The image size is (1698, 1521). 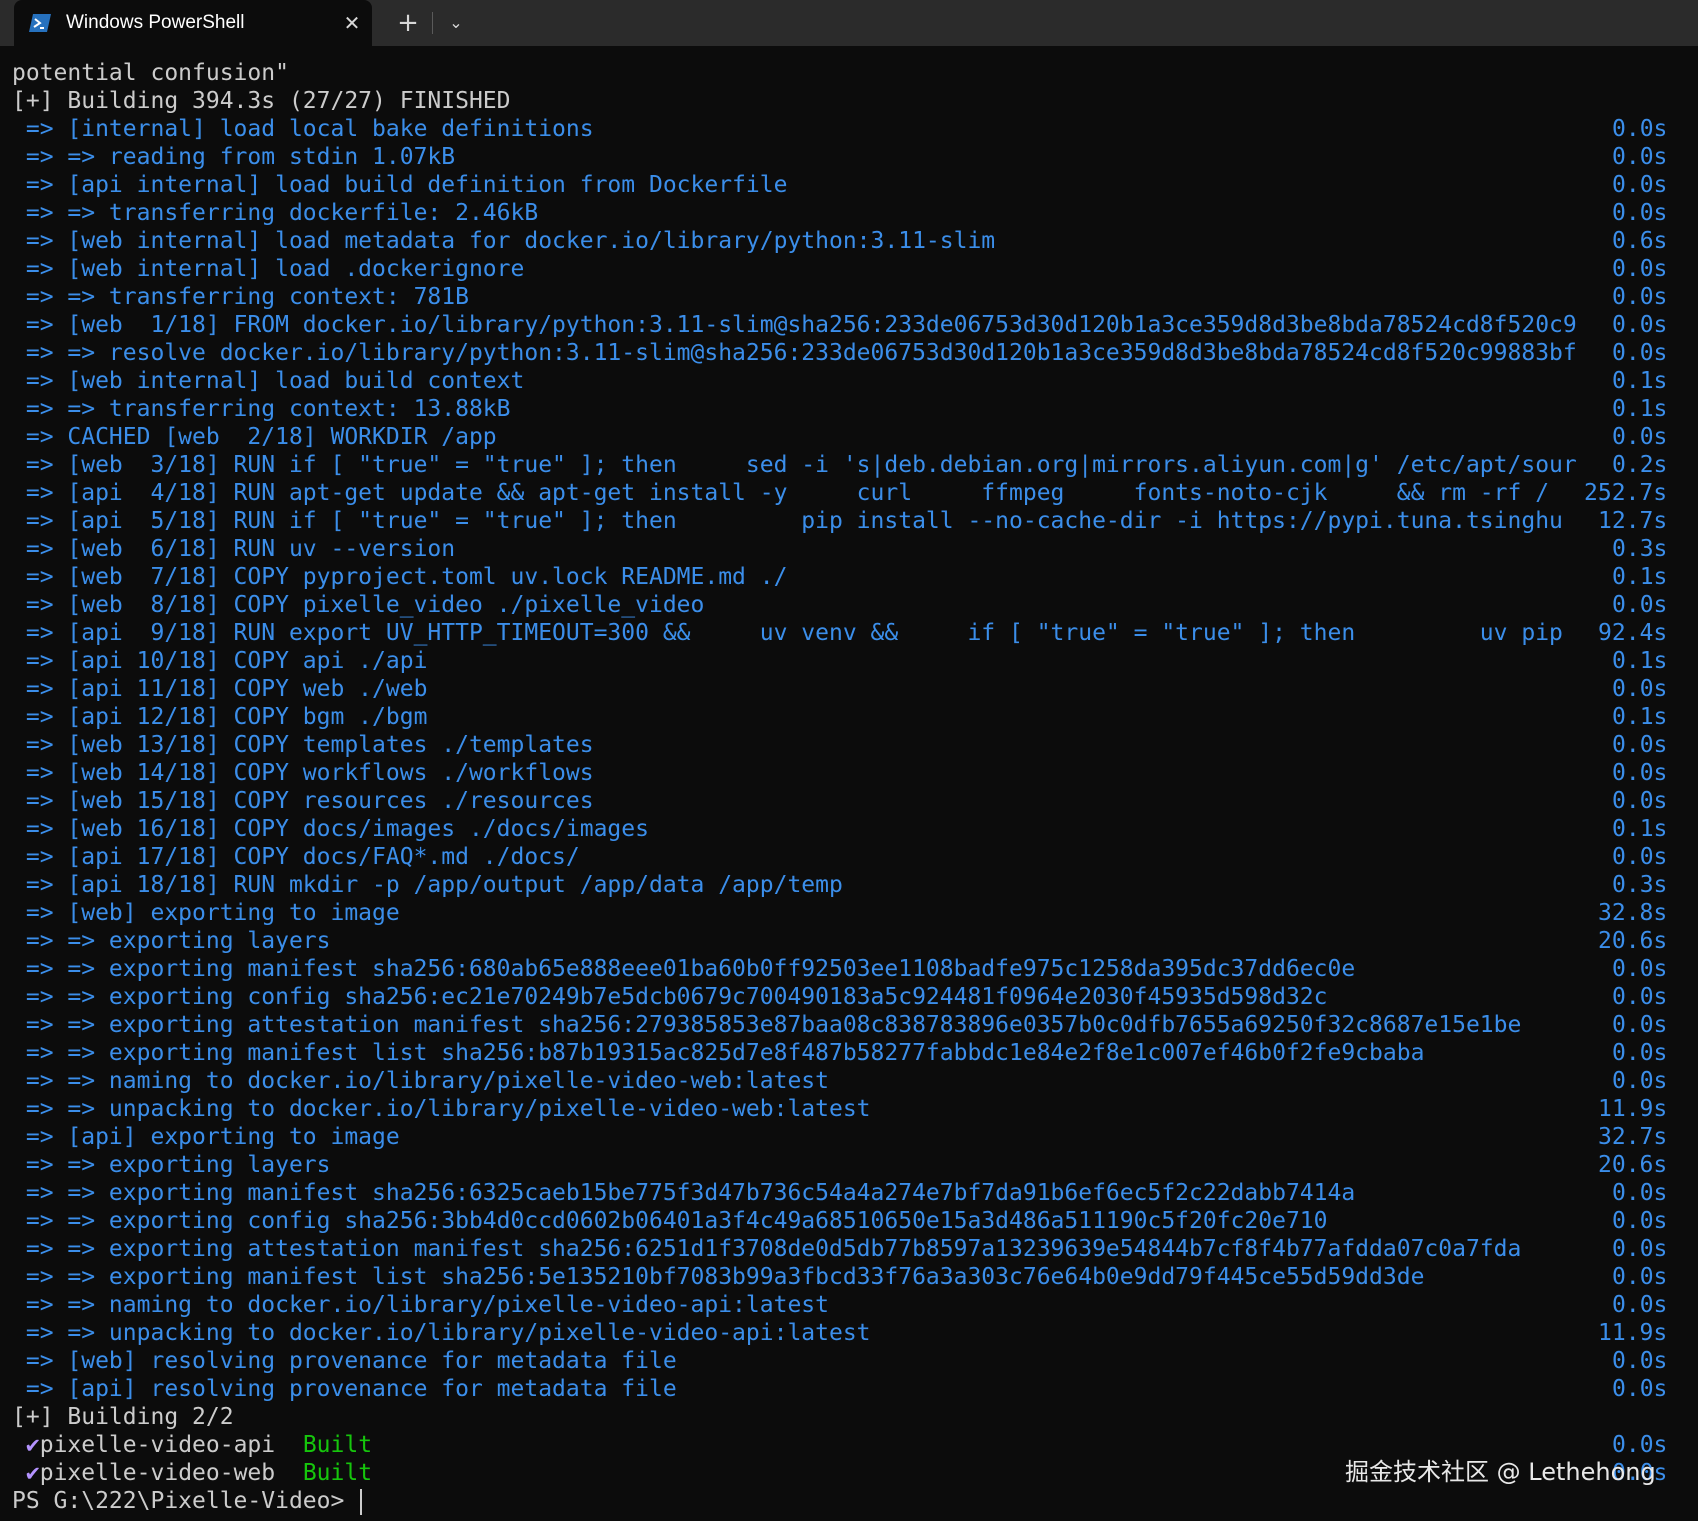 I want to click on line-text: => => reading from stdin 1.07kB, so click(x=234, y=157).